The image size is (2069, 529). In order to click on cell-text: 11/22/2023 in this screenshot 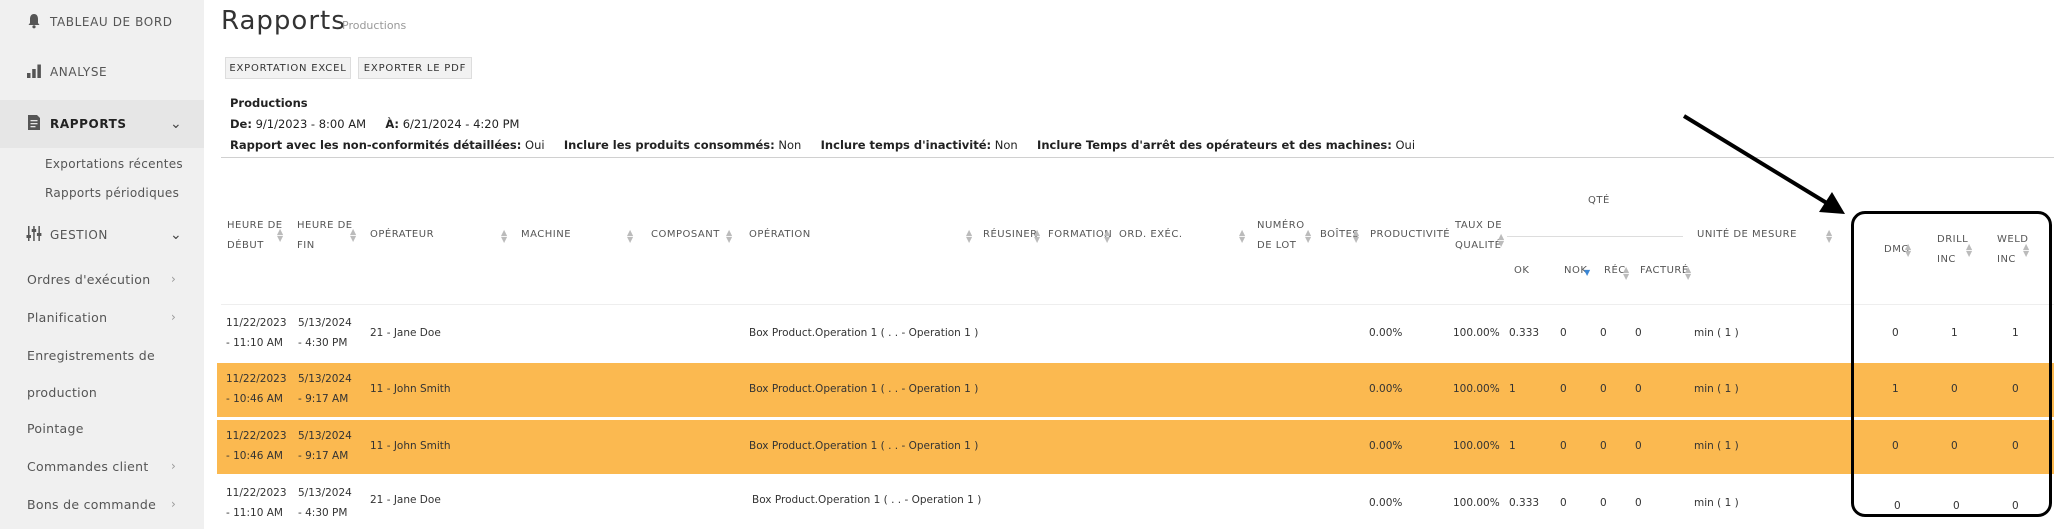, I will do `click(256, 493)`.